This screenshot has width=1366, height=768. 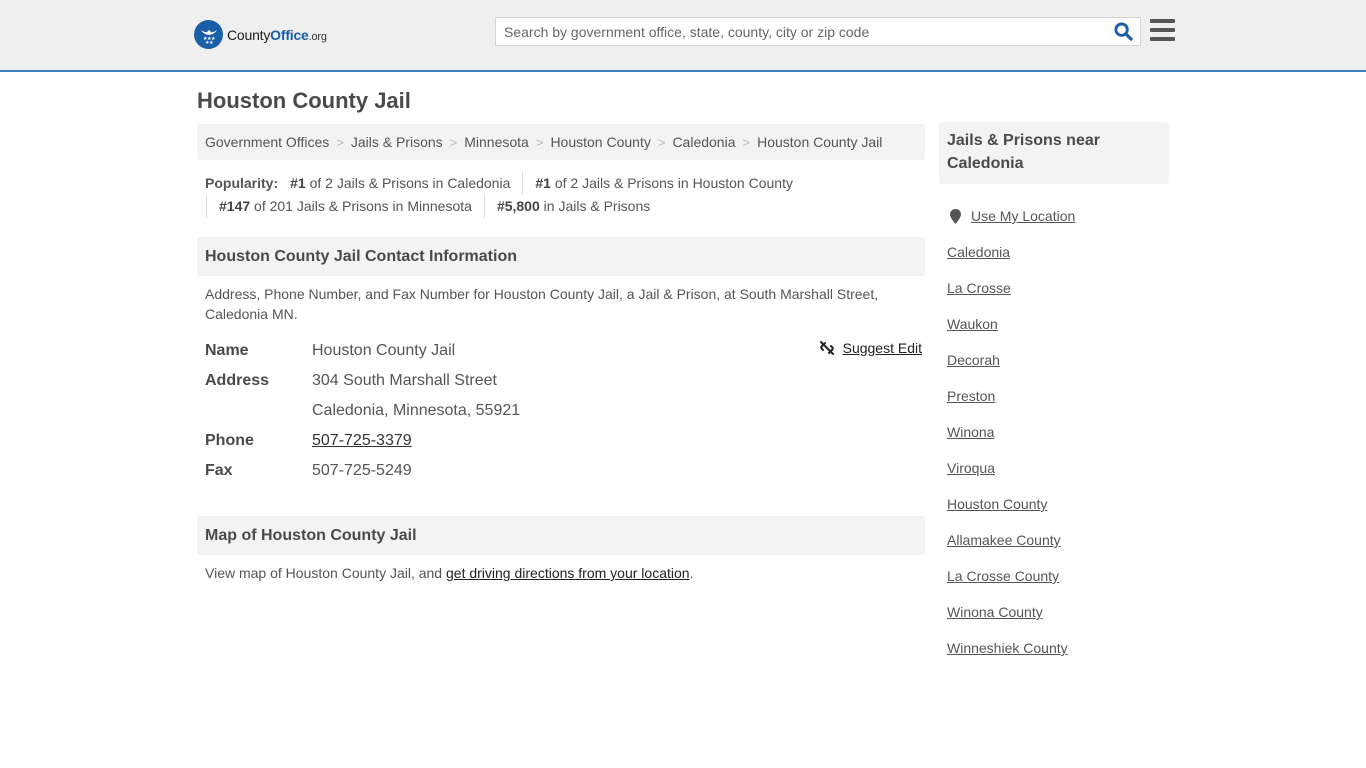 I want to click on nearby-link-viroqua: Viroqua, so click(x=971, y=468).